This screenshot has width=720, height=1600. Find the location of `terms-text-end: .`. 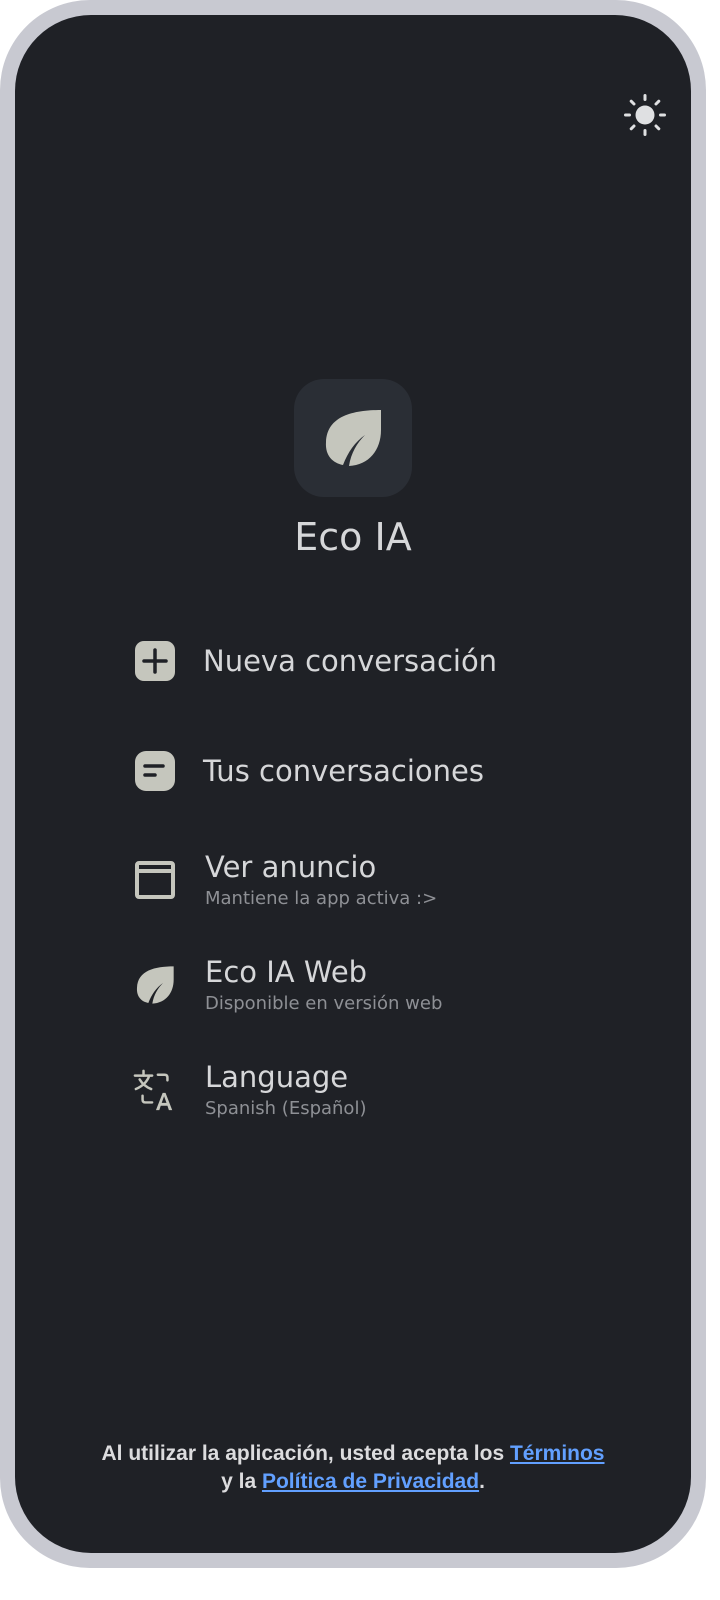

terms-text-end: . is located at coordinates (482, 1481).